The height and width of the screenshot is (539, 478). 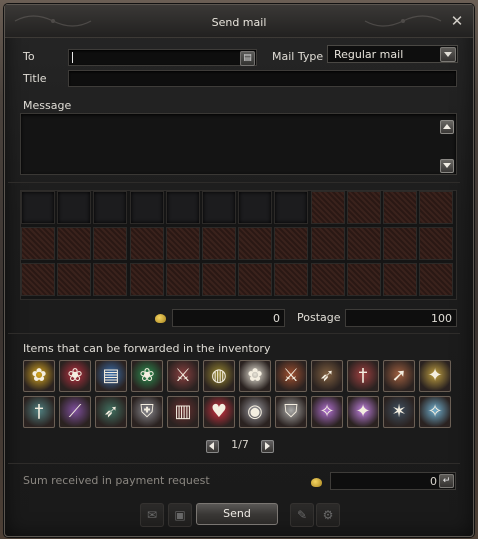 I want to click on inventory-item: ♥, so click(x=219, y=412).